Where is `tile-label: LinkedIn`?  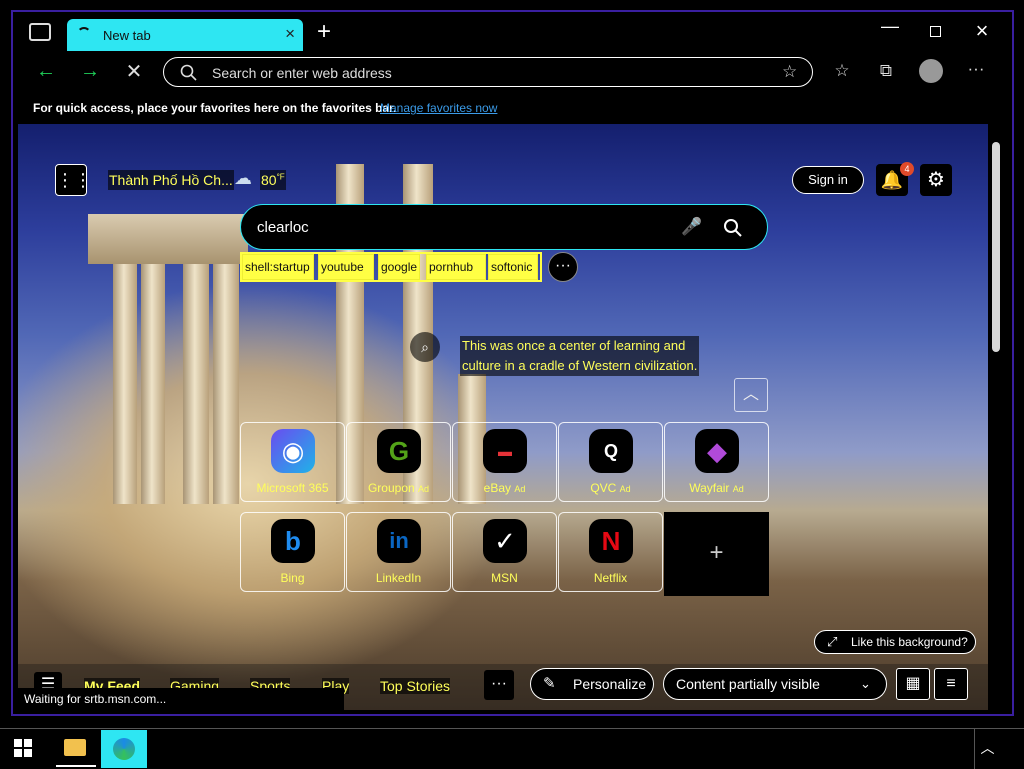 tile-label: LinkedIn is located at coordinates (398, 578).